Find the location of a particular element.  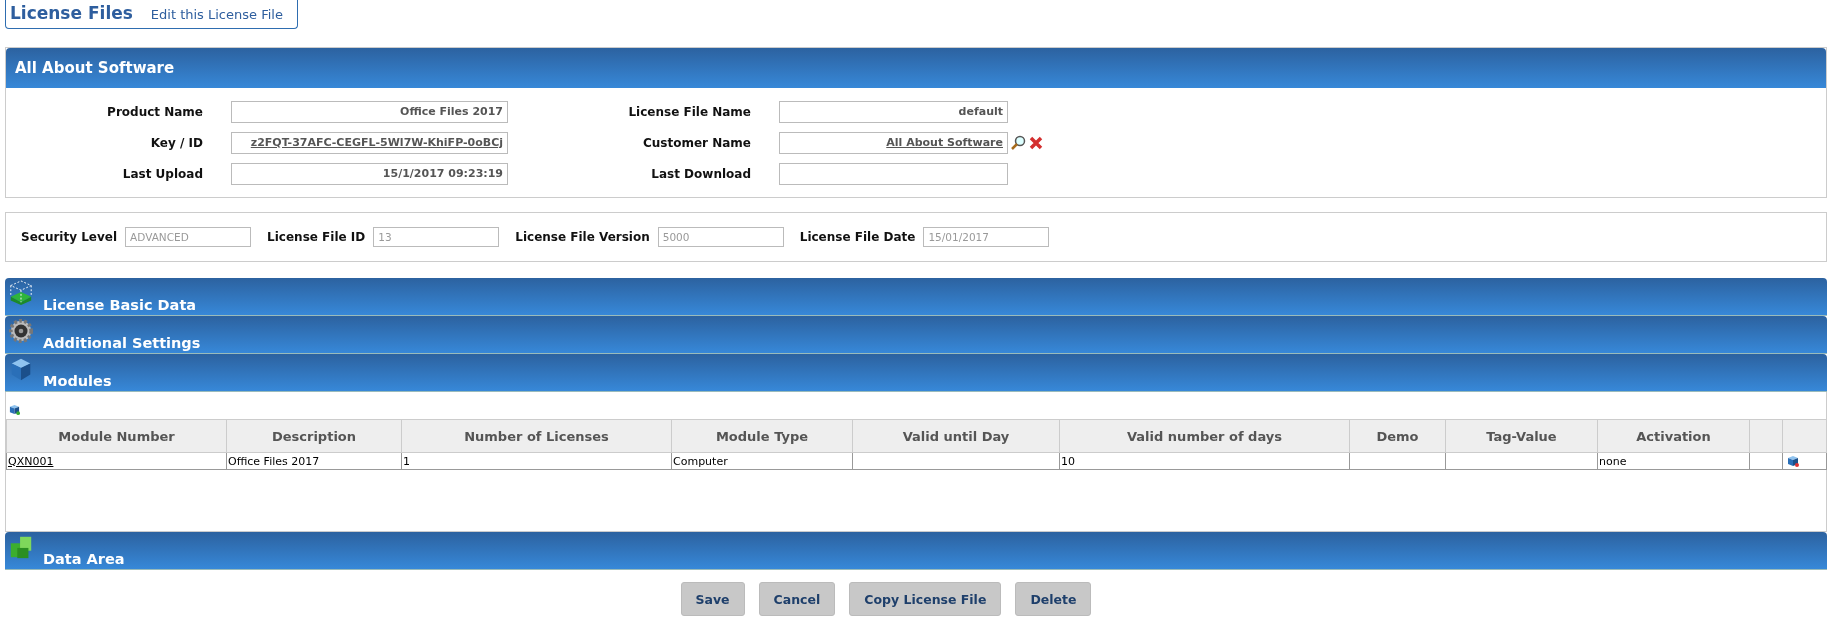

module-link: QXN001 is located at coordinates (116, 461).